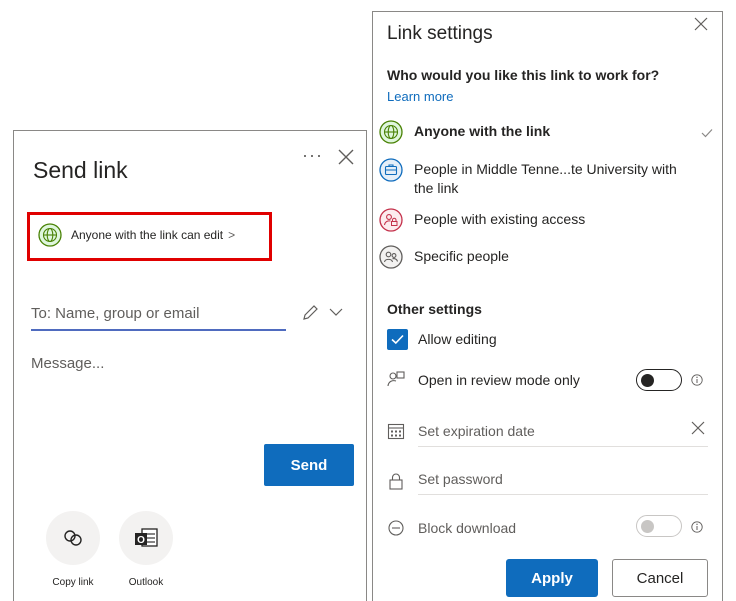 The width and height of the screenshot is (736, 601). Describe the element at coordinates (336, 312) in the screenshot. I see `chevron-down-icon` at that location.